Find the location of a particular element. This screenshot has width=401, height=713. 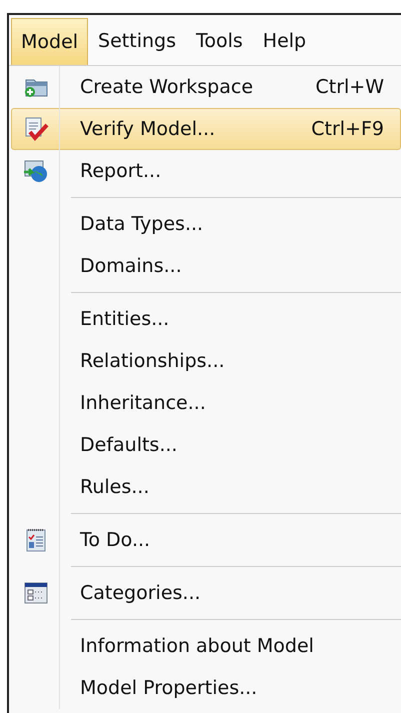

window-list-icon is located at coordinates (36, 593).